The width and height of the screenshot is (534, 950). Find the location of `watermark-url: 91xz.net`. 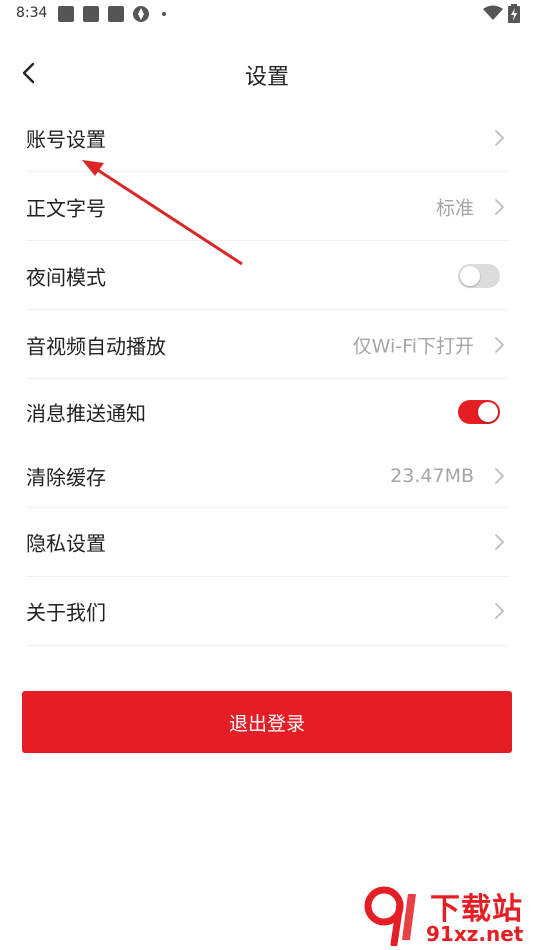

watermark-url: 91xz.net is located at coordinates (475, 934).